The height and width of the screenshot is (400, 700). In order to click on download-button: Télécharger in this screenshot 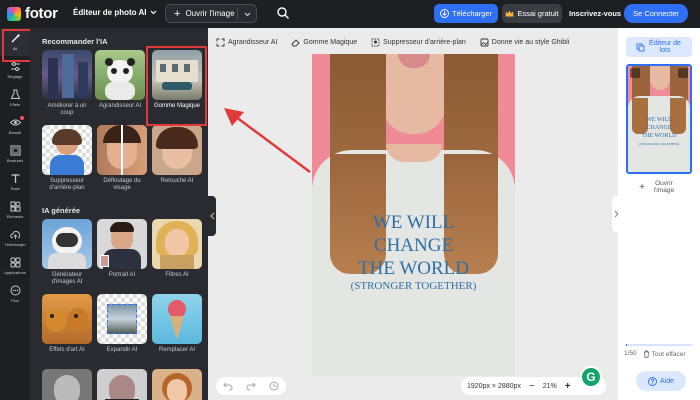, I will do `click(466, 13)`.